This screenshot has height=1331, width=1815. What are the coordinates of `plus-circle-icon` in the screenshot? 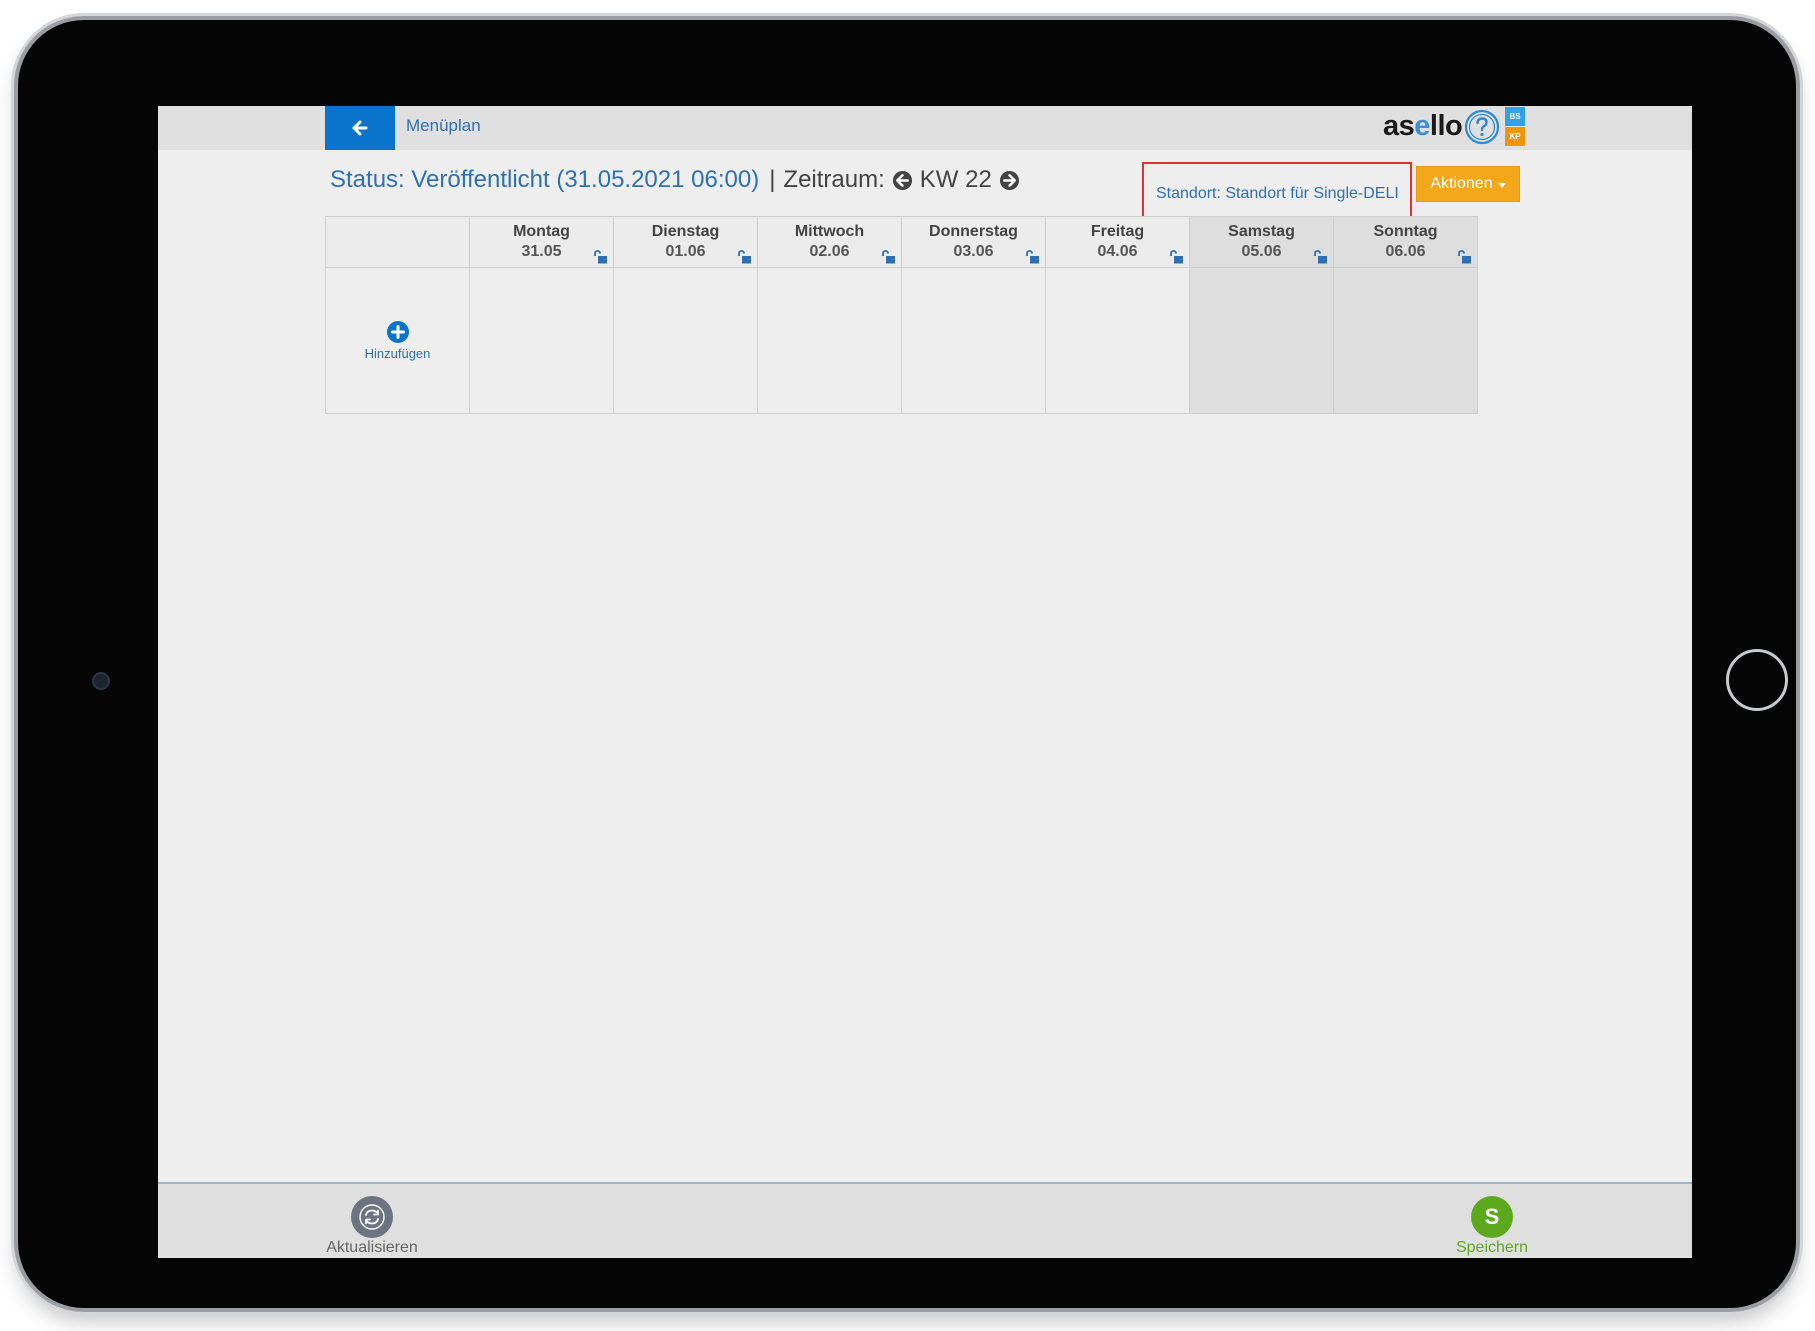 It's located at (397, 332).